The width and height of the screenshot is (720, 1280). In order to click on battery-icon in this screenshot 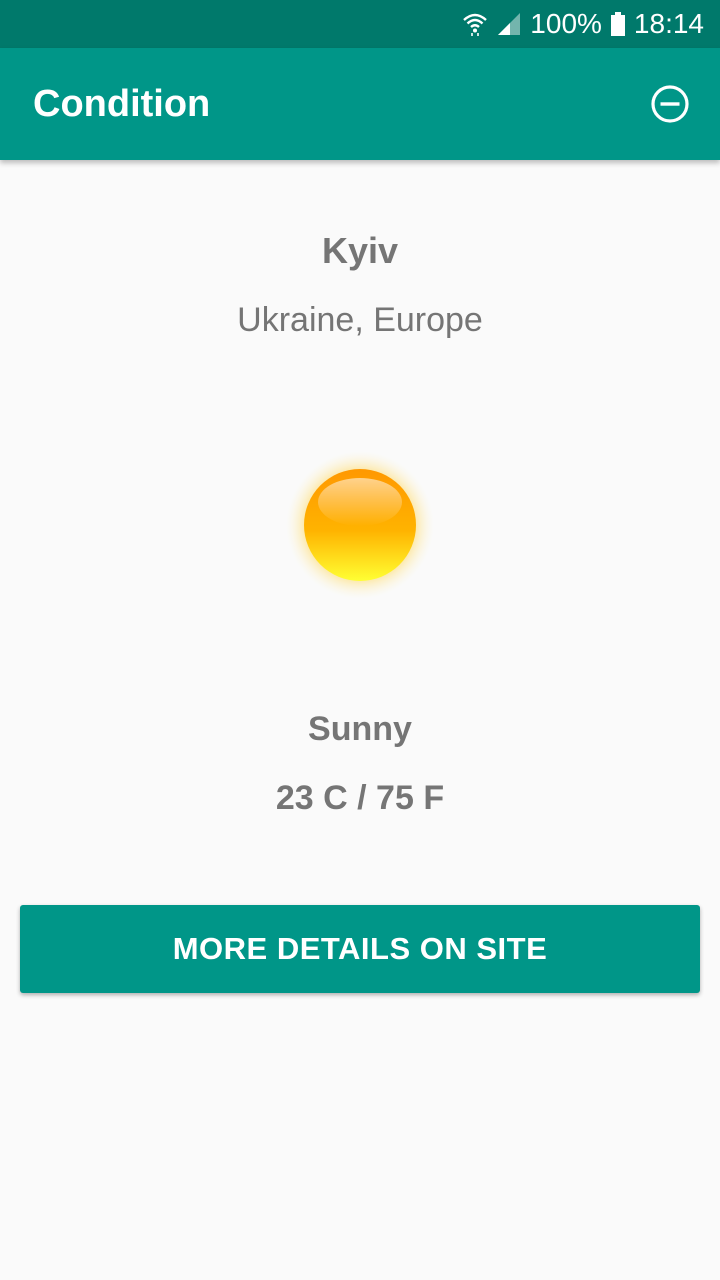, I will do `click(618, 24)`.